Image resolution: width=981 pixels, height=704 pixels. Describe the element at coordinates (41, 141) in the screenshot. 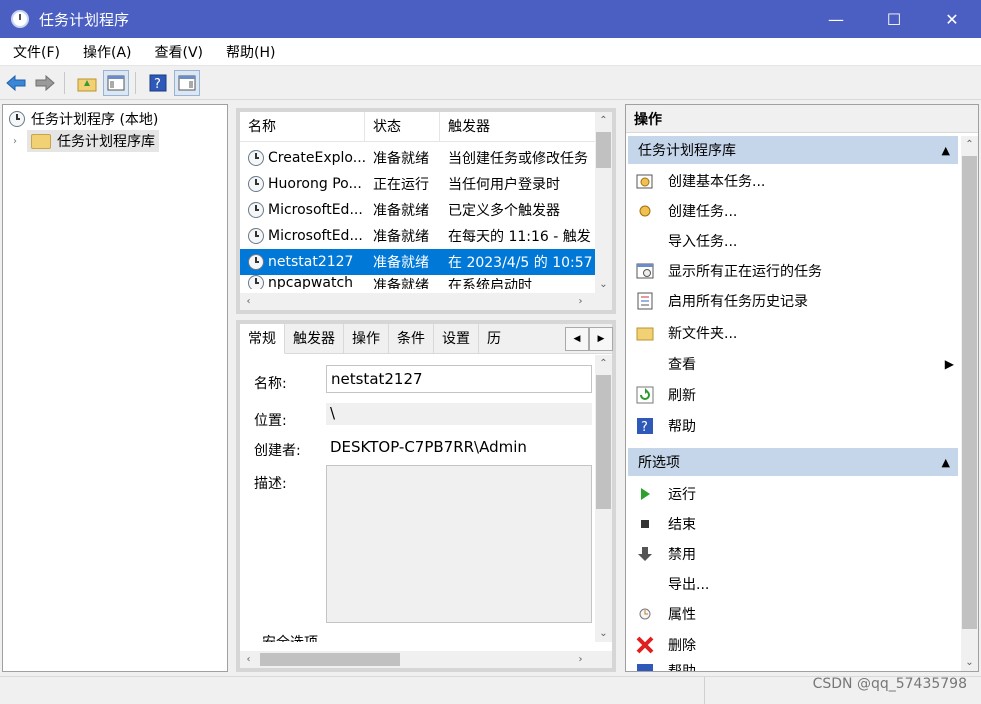

I see `folder-clock-icon` at that location.